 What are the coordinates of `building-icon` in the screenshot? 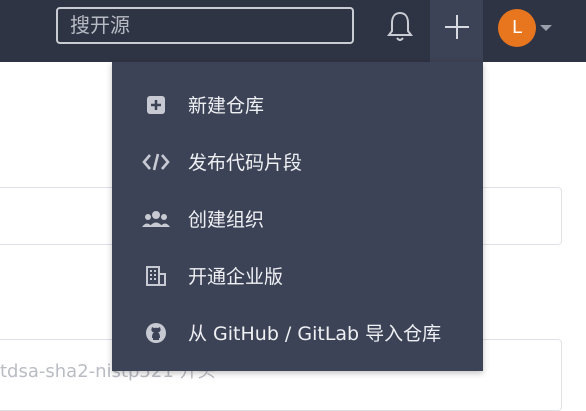 It's located at (156, 276).